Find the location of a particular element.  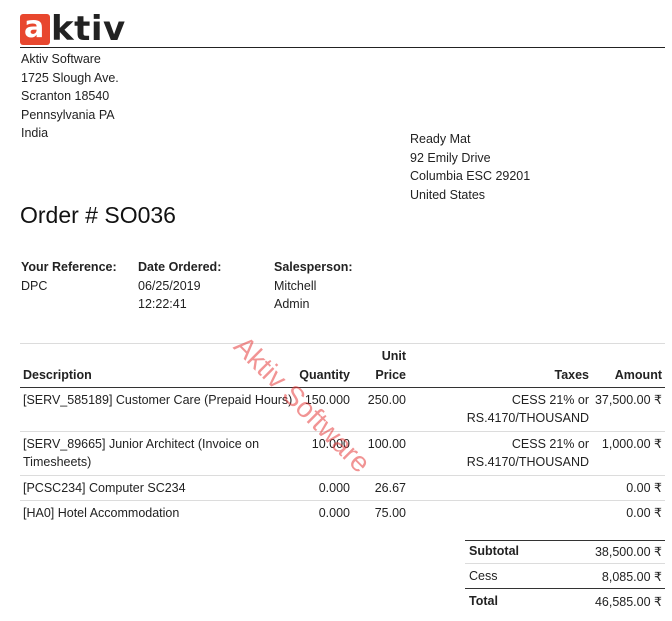

cess-value: 8,085.00 ₹ is located at coordinates (631, 577).